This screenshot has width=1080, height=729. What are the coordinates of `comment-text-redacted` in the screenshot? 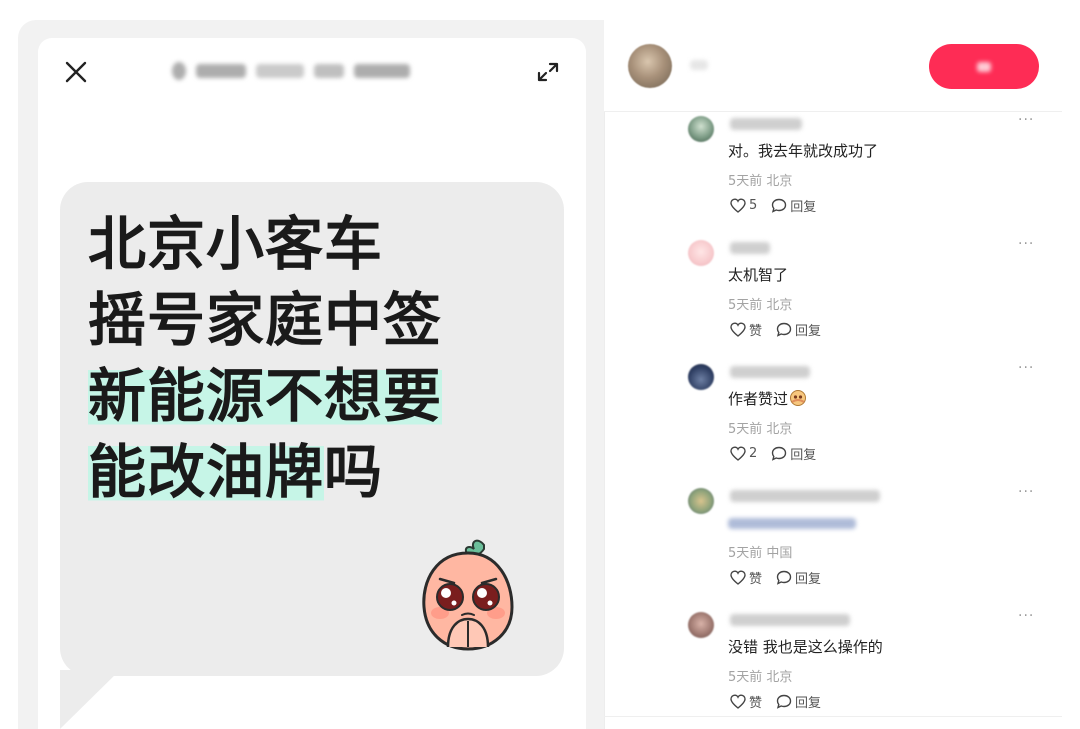 It's located at (792, 523).